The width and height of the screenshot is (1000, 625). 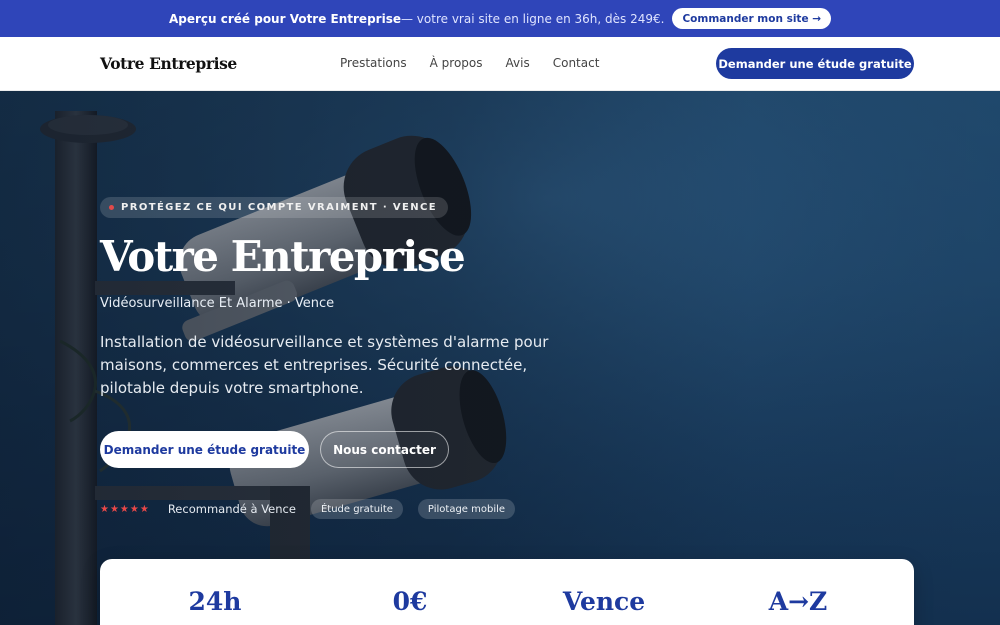 What do you see at coordinates (384, 449) in the screenshot?
I see `hero-contact-button: Nous contacter` at bounding box center [384, 449].